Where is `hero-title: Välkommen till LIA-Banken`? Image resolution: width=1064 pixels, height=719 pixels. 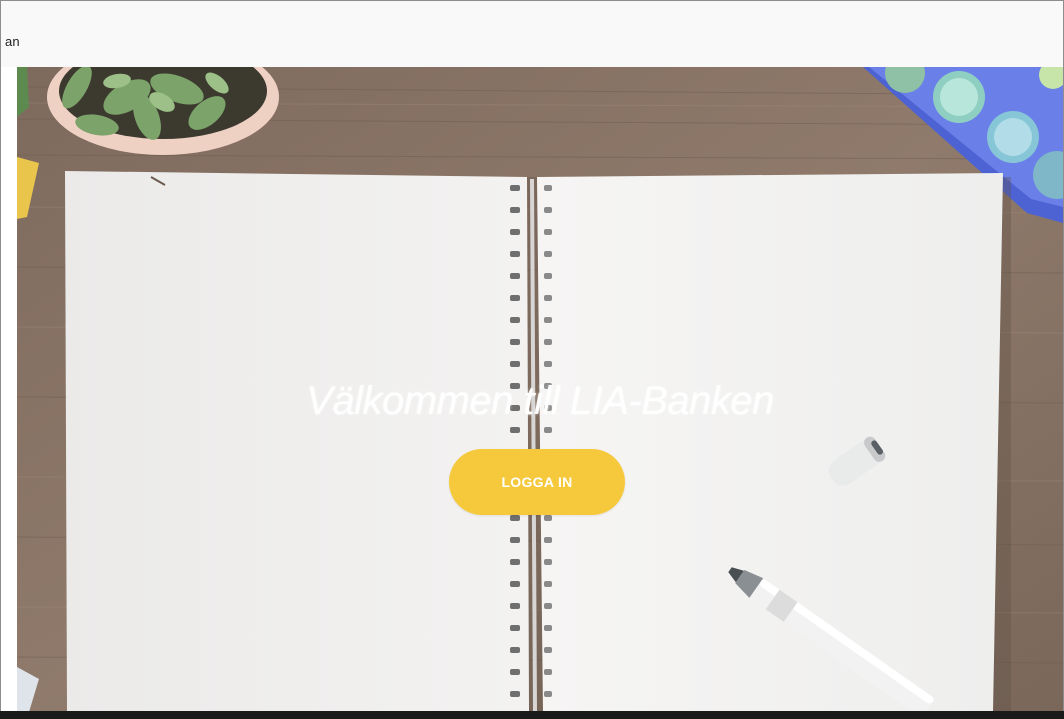 hero-title: Välkommen till LIA-Banken is located at coordinates (540, 401).